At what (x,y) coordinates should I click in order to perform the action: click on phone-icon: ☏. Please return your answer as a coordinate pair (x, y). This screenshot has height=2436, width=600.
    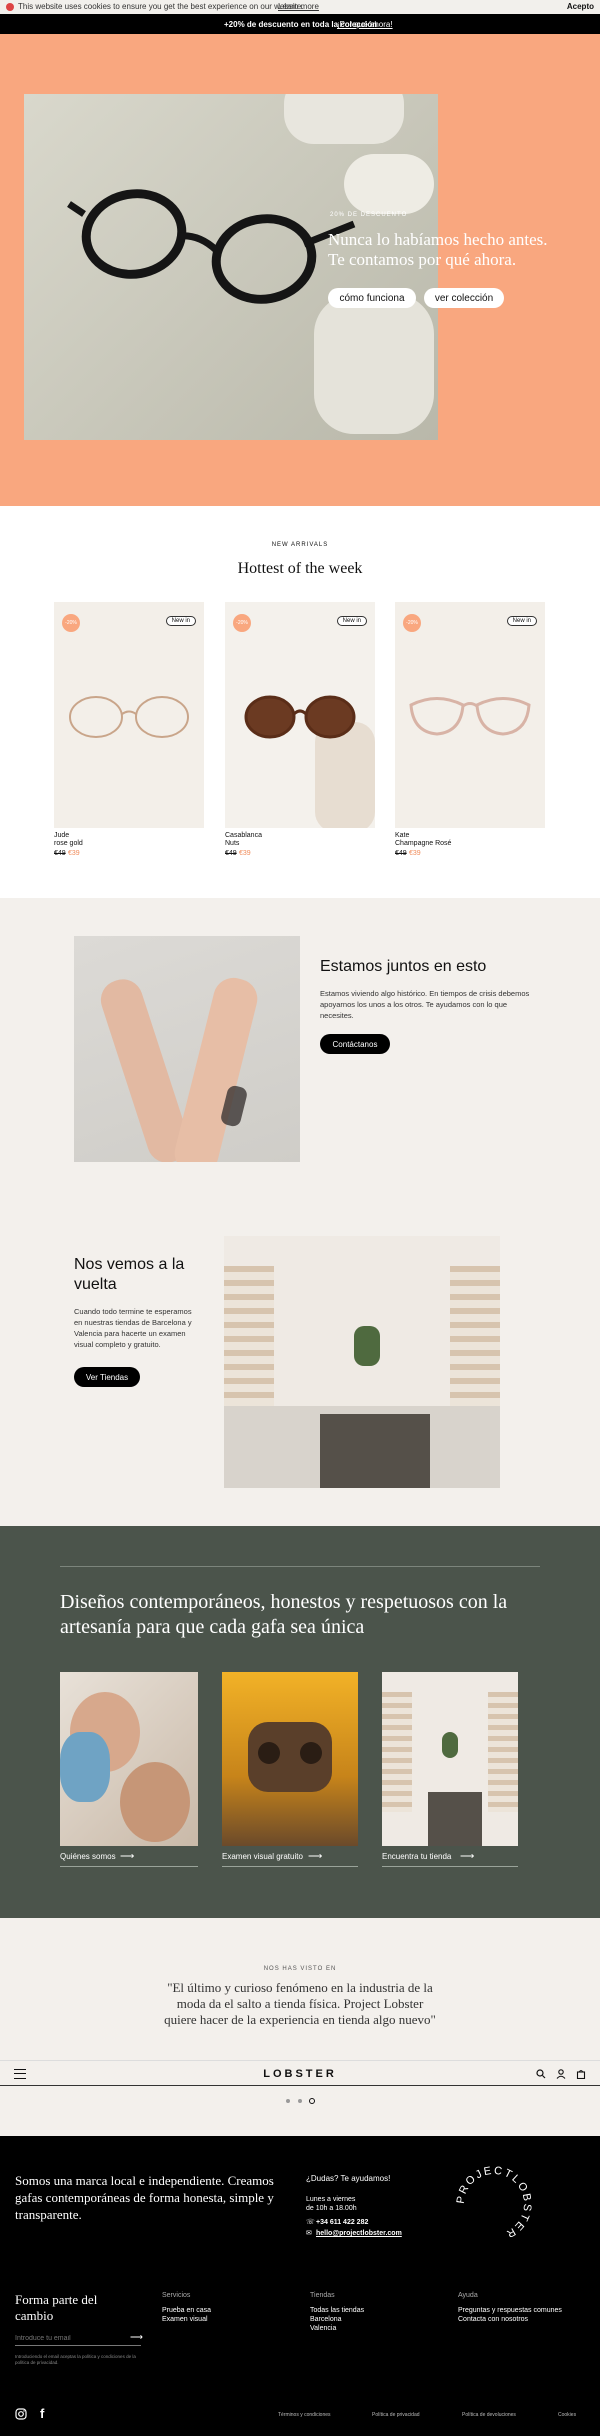
    Looking at the image, I should click on (310, 2222).